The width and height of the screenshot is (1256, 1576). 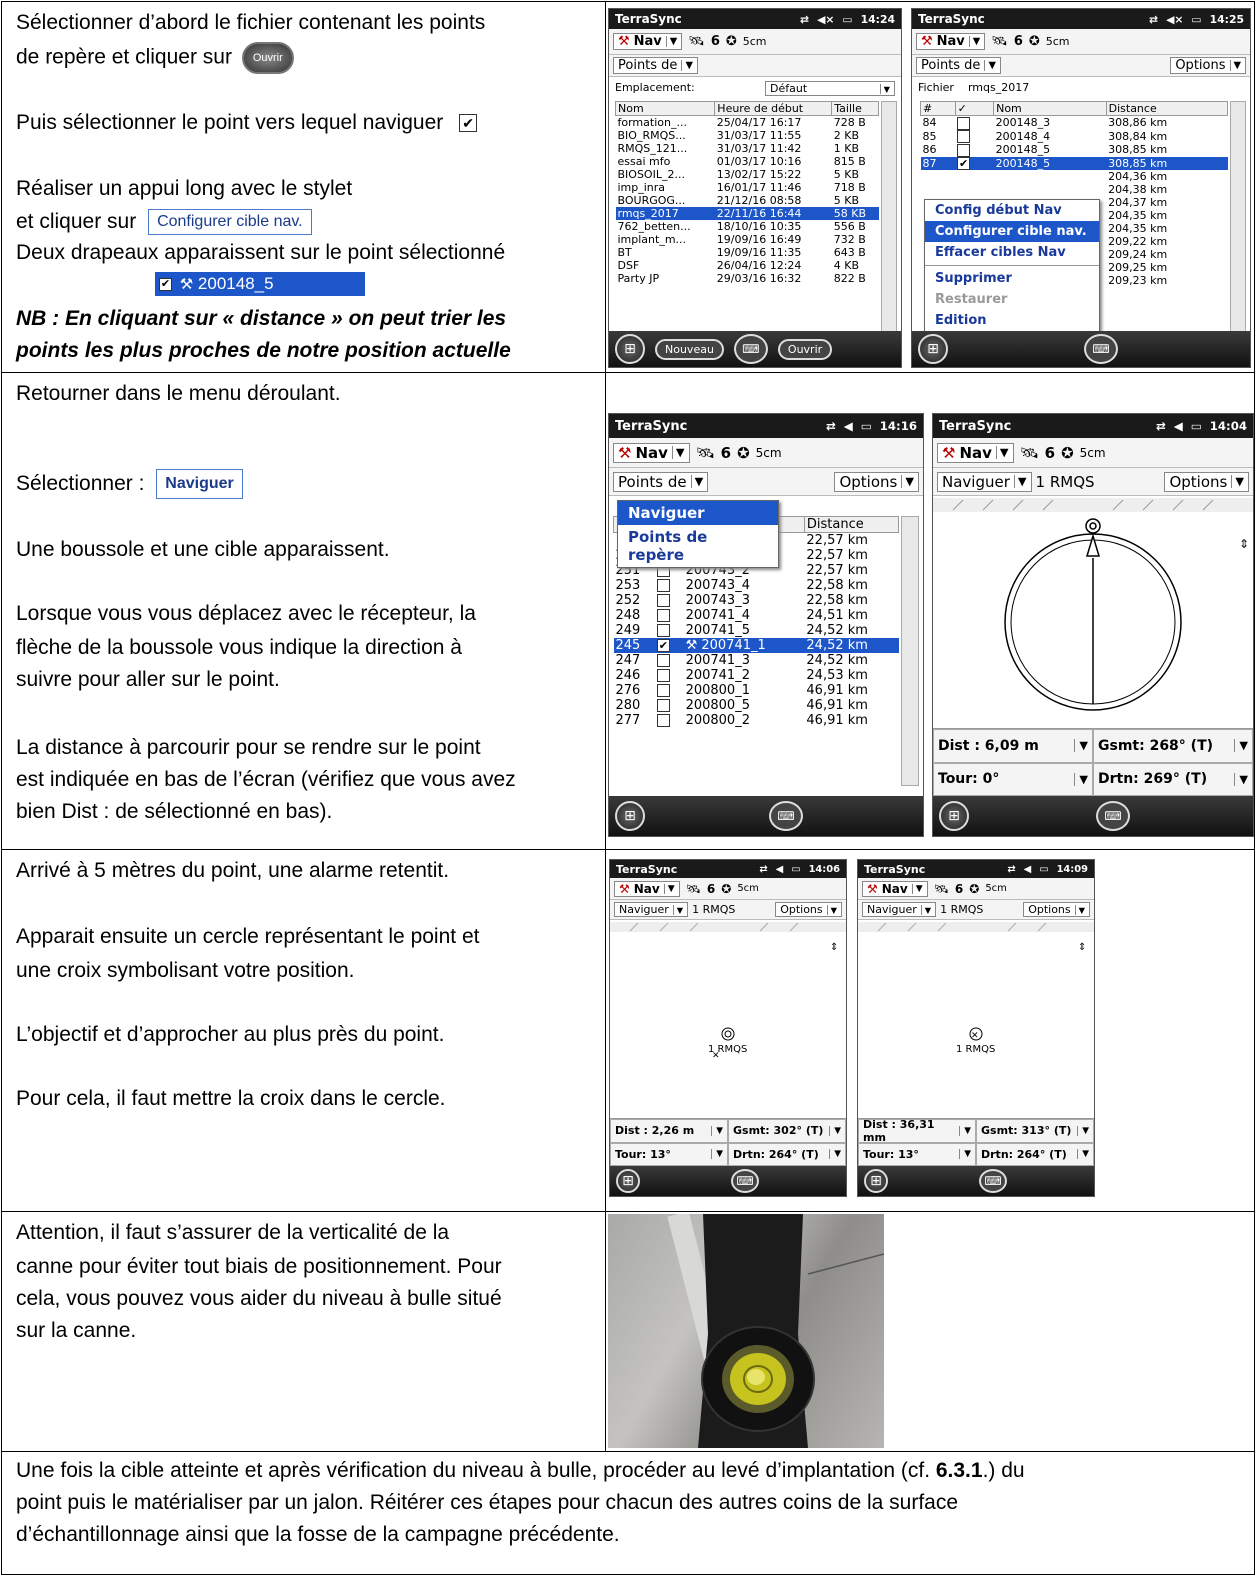 I want to click on nouveau-button: Nouveau, so click(x=689, y=349).